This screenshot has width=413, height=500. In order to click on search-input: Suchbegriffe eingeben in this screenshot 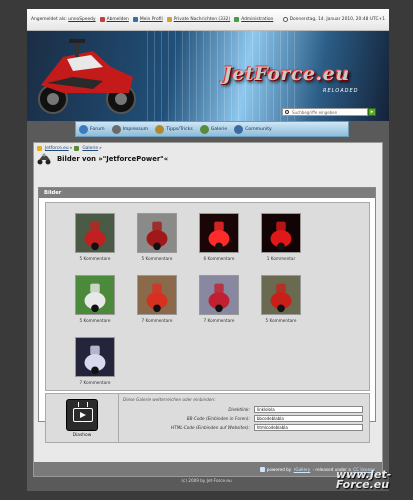, I will do `click(325, 112)`.